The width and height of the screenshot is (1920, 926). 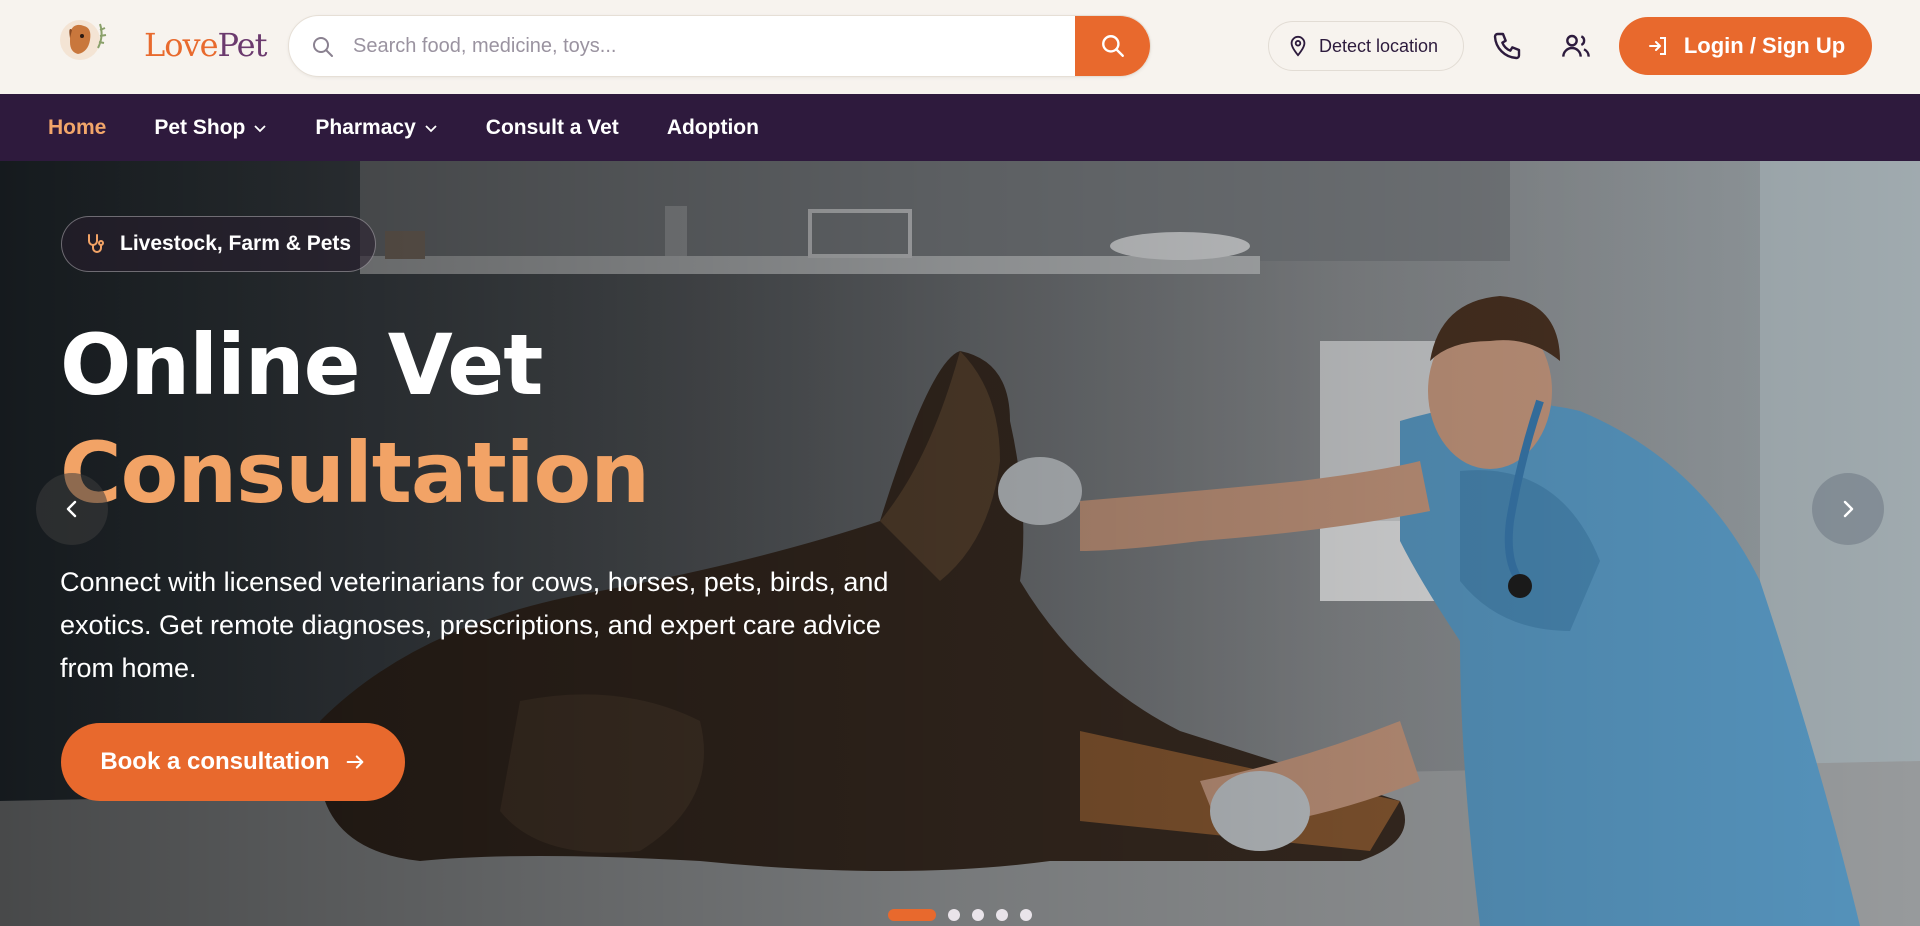 I want to click on nav-item-consult-a-vet: Consult a Vet, so click(x=552, y=128).